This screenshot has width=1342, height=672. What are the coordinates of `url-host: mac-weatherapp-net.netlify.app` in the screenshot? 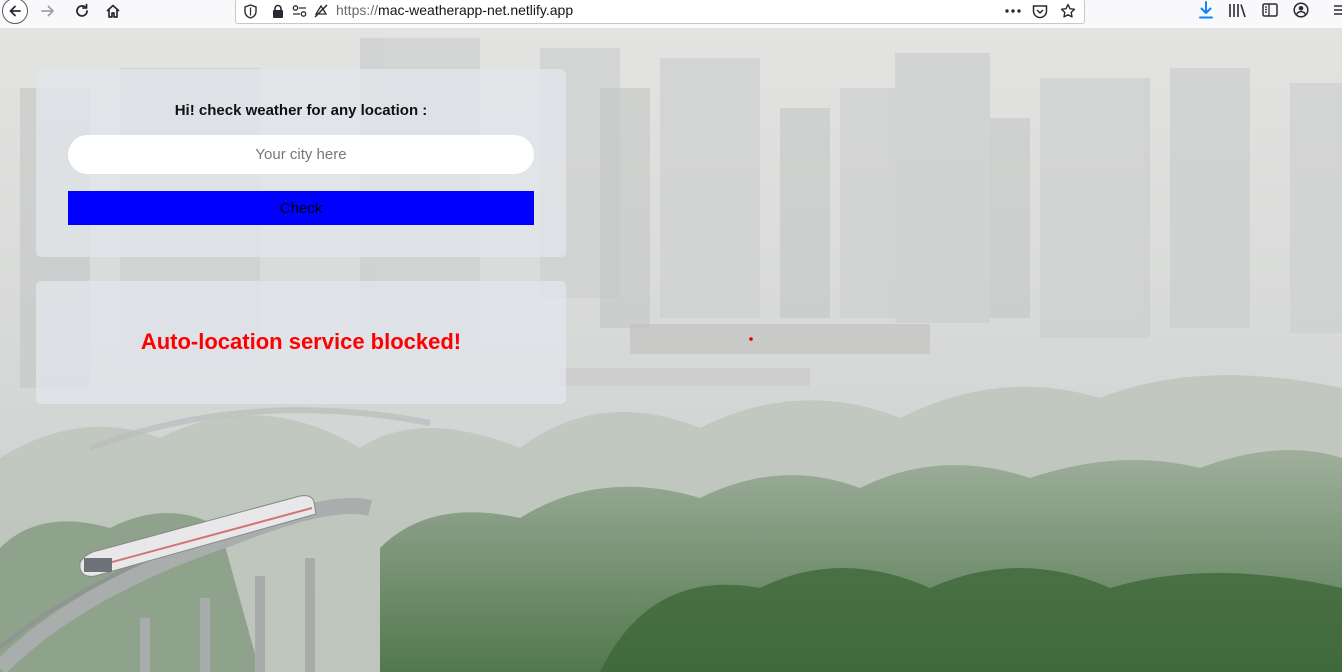 It's located at (476, 10).